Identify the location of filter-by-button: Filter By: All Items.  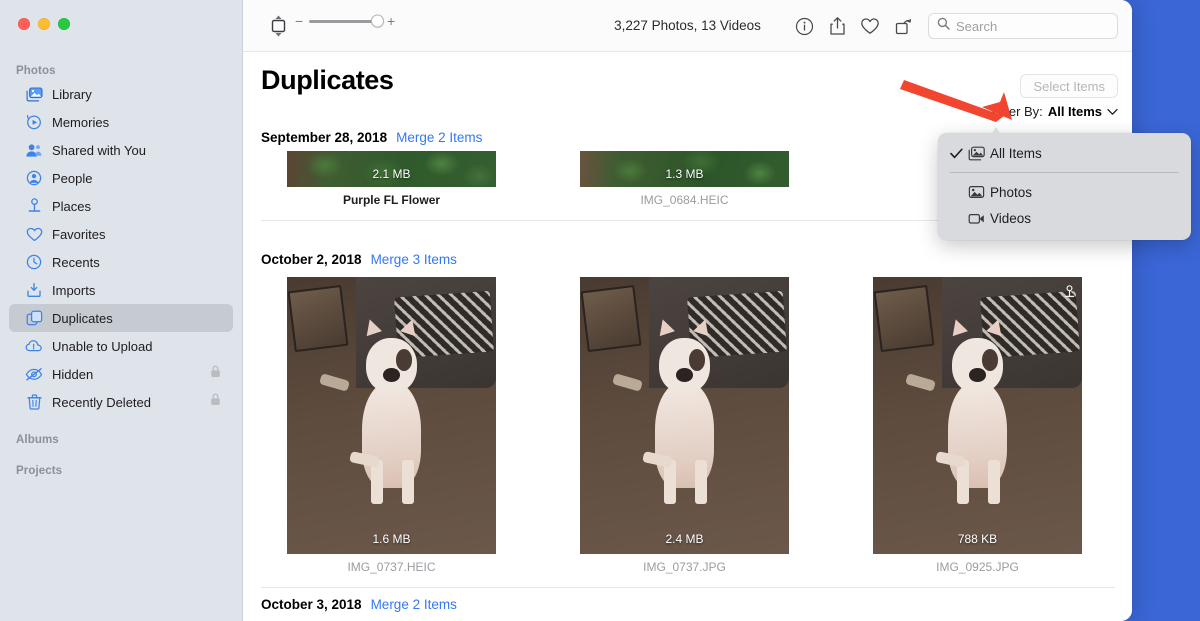
(1055, 111).